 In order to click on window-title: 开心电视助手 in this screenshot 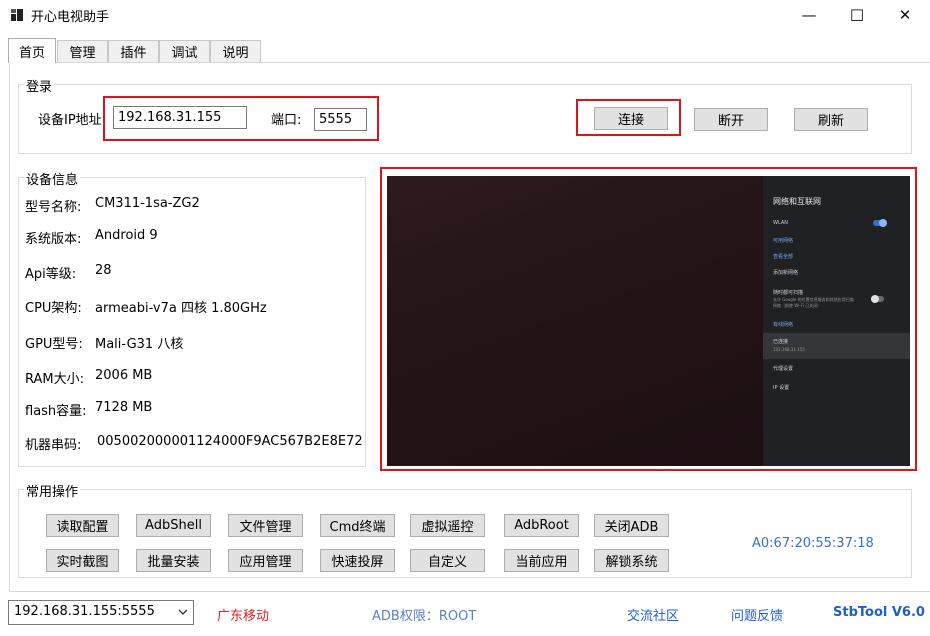, I will do `click(70, 17)`.